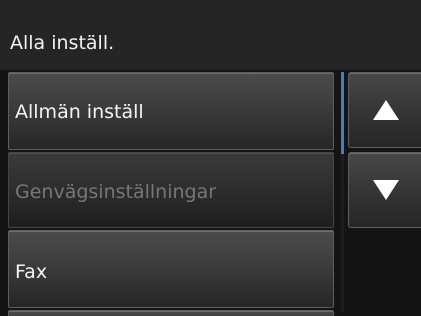 Image resolution: width=421 pixels, height=316 pixels. I want to click on menu-item-label: Fax, so click(31, 272).